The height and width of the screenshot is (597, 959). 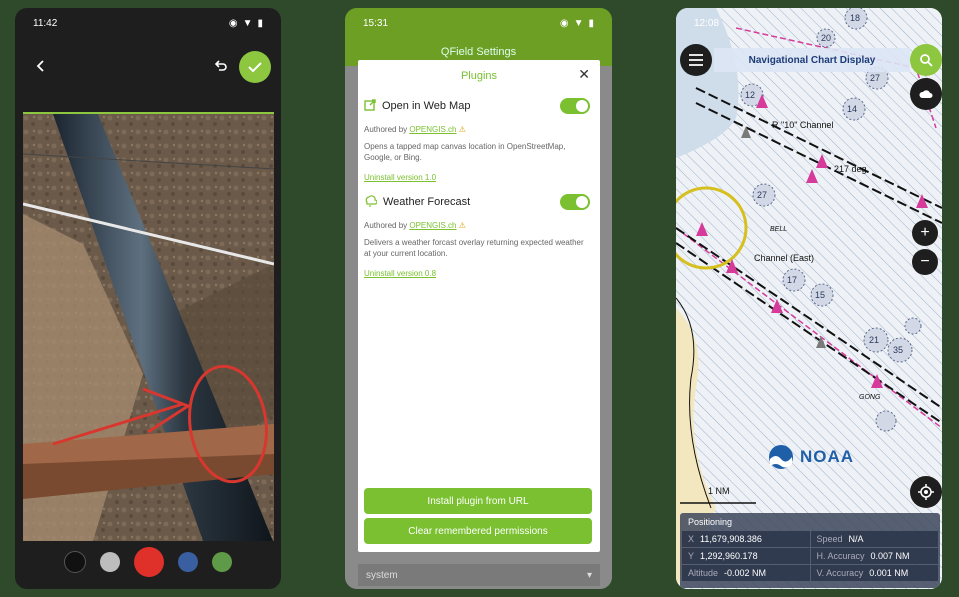 What do you see at coordinates (840, 556) in the screenshot?
I see `h-accuracy-label: H. Accuracy` at bounding box center [840, 556].